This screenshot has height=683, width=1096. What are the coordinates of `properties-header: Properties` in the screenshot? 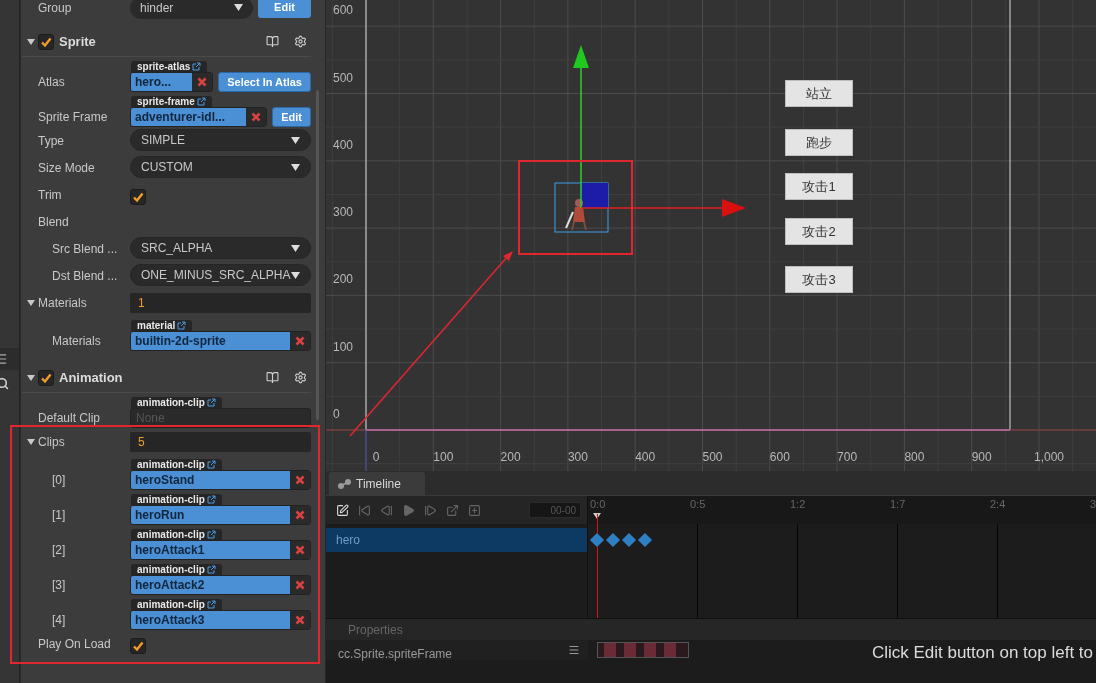 It's located at (375, 630).